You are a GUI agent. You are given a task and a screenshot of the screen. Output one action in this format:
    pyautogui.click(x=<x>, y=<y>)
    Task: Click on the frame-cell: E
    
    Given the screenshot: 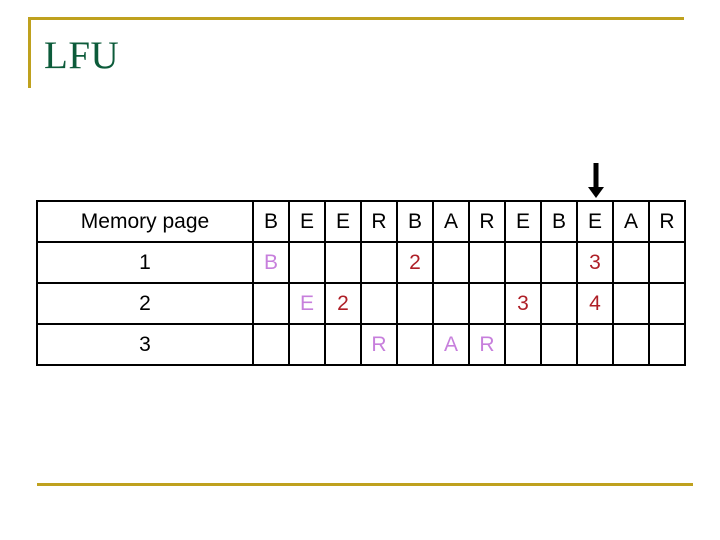 What is the action you would take?
    pyautogui.click(x=307, y=303)
    